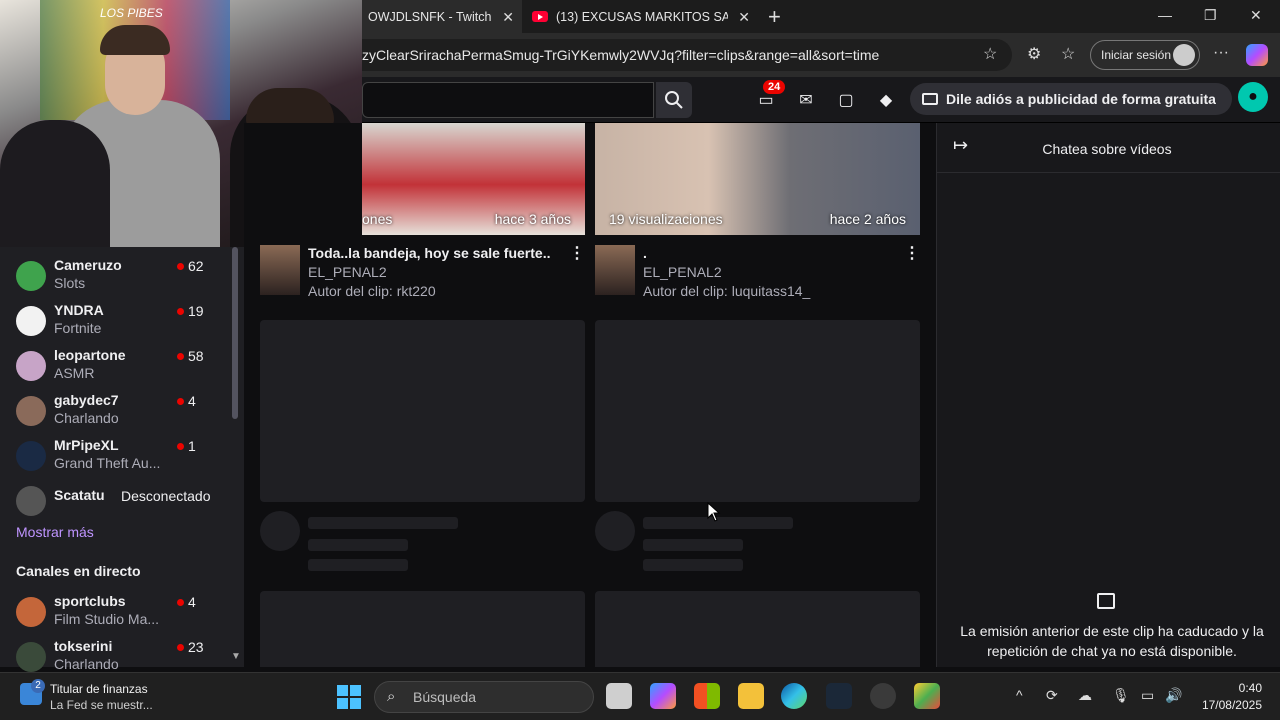 The width and height of the screenshot is (1280, 720). What do you see at coordinates (349, 697) in the screenshot?
I see `windows-start-icon` at bounding box center [349, 697].